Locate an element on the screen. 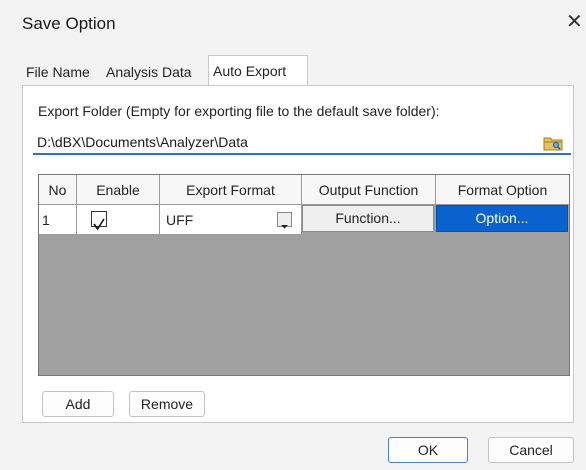 Image resolution: width=586 pixels, height=470 pixels. enable-checkbox is located at coordinates (99, 221).